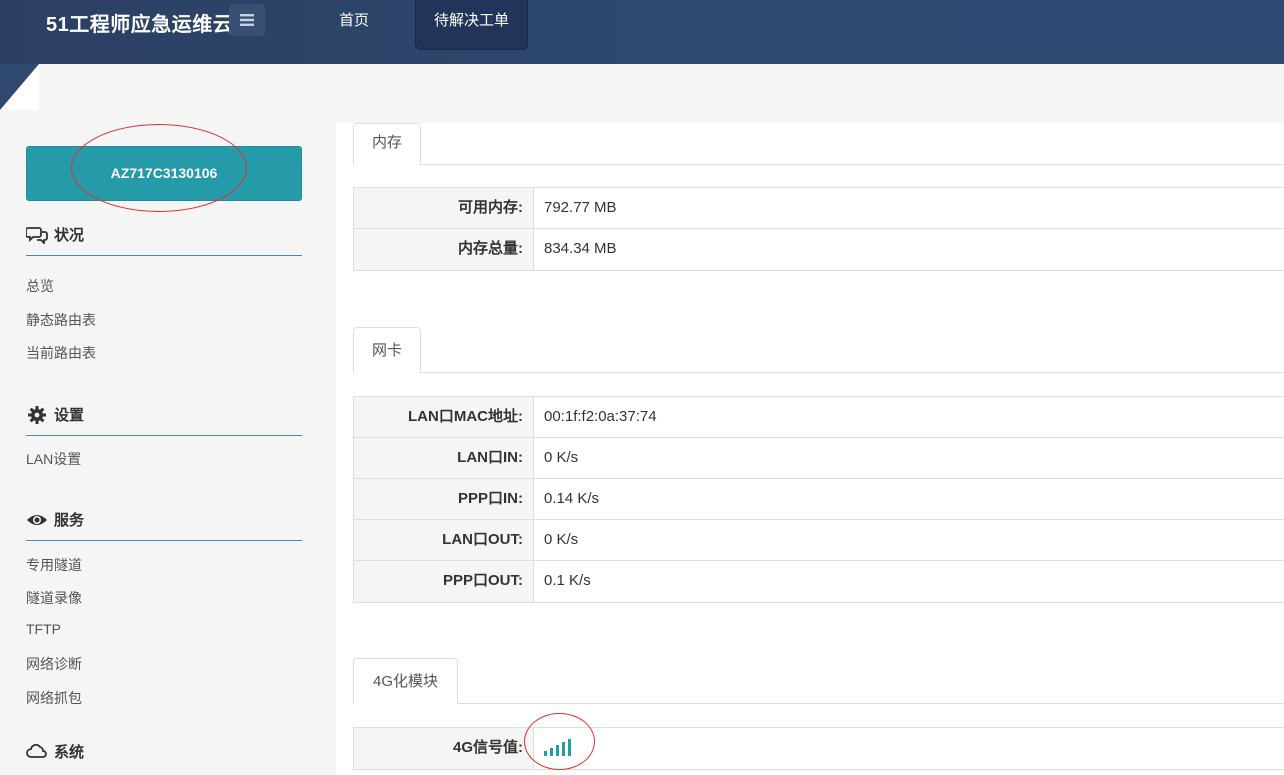  Describe the element at coordinates (819, 540) in the screenshot. I see `table-row: LAN口OUT: 0 K/s` at that location.